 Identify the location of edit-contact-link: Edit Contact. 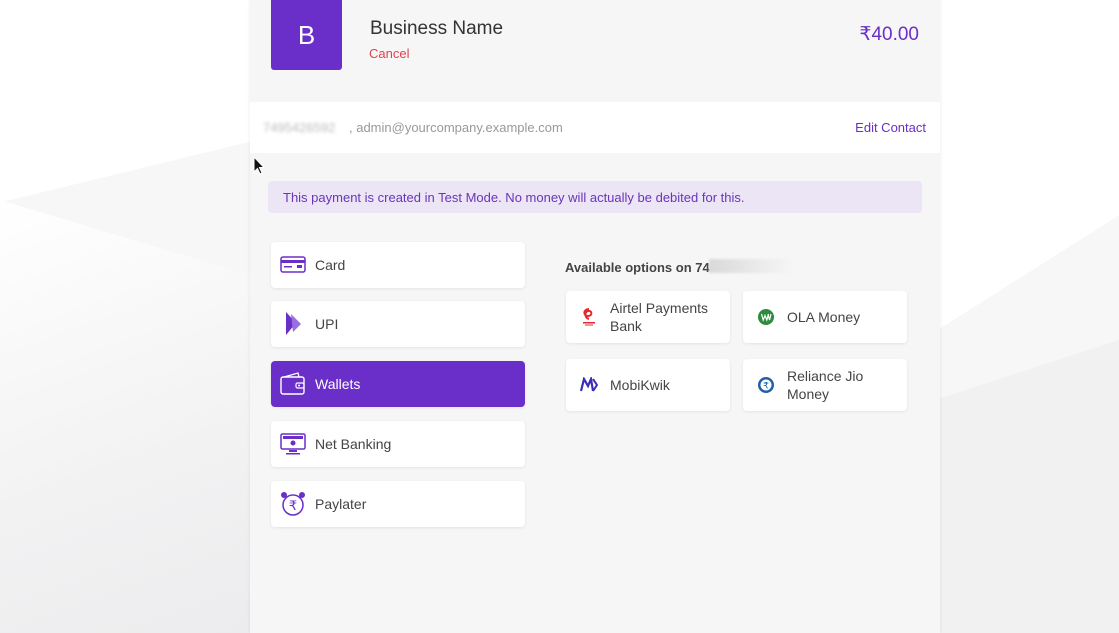
(890, 127).